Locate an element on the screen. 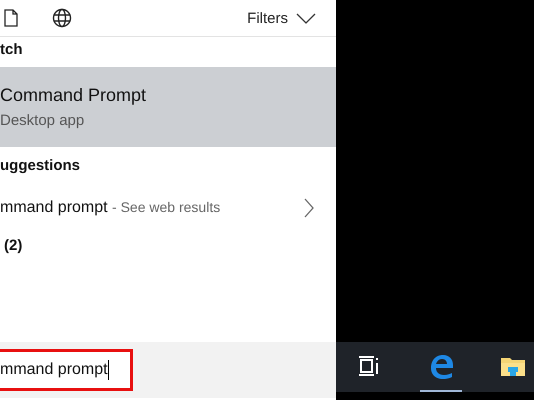  section-heading: uggestions is located at coordinates (41, 166).